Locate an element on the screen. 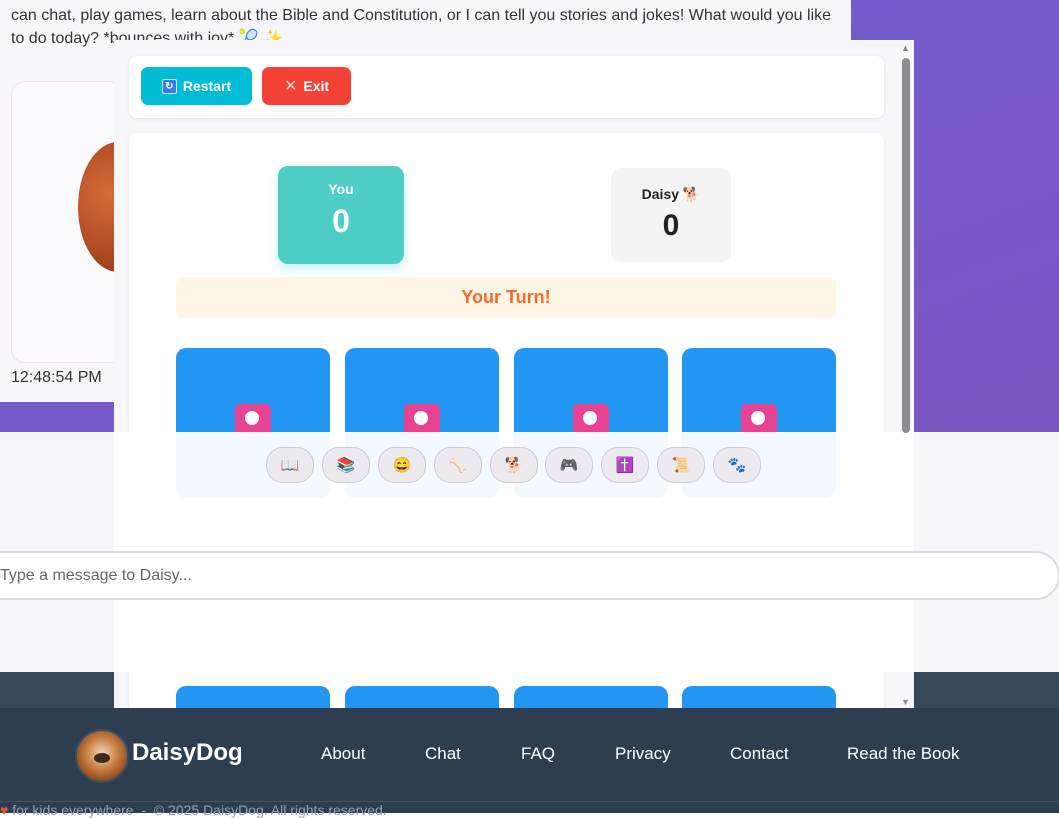  turn-indicator: Your Turn! is located at coordinates (506, 297).